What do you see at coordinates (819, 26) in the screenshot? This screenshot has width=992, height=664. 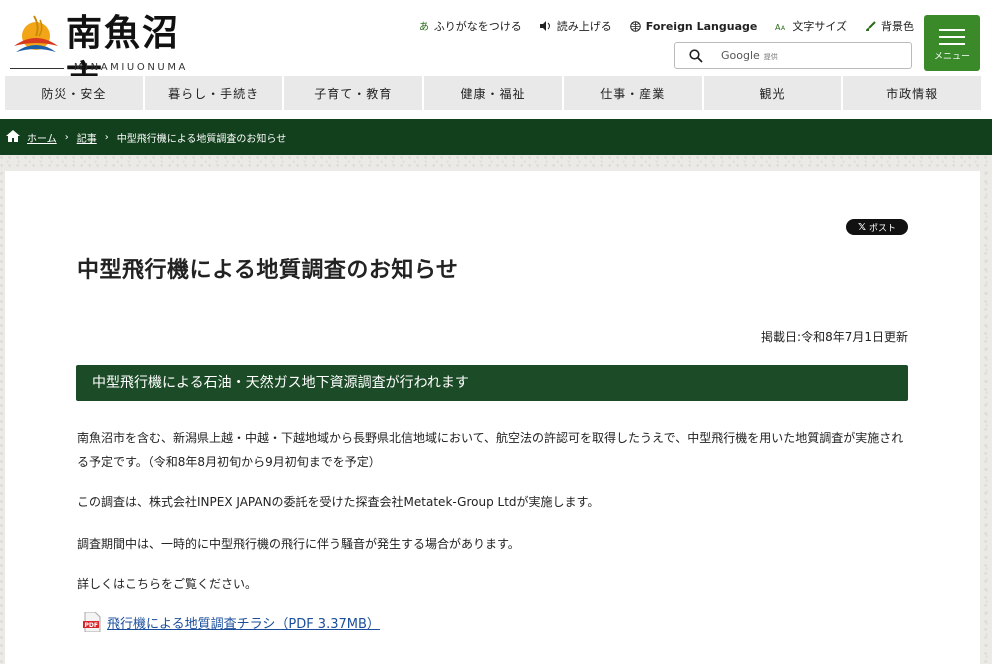 I see `text-size-label: 文字サイズ` at bounding box center [819, 26].